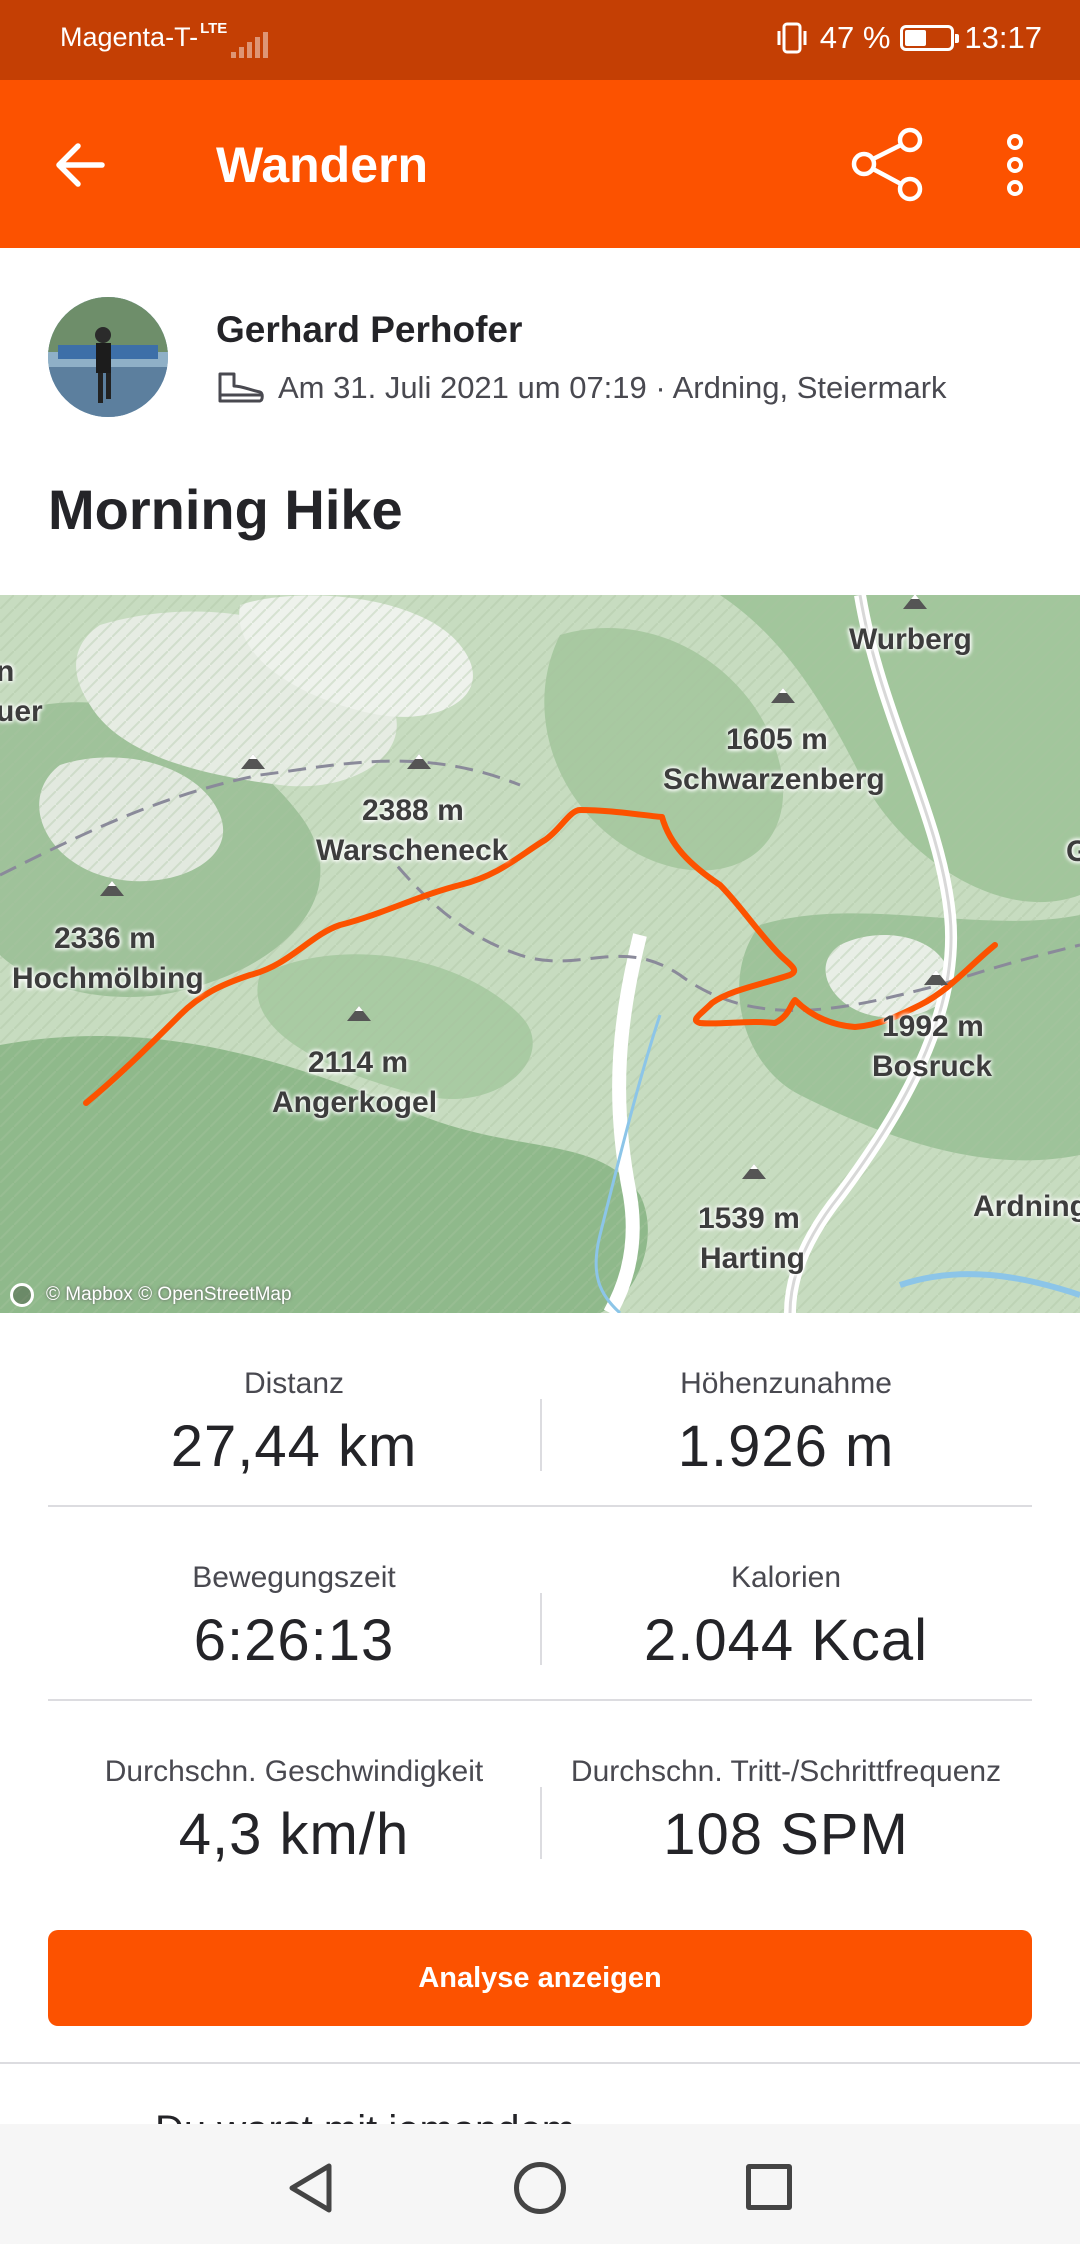 The width and height of the screenshot is (1080, 2244). Describe the element at coordinates (80, 165) in the screenshot. I see `arrow-left-icon` at that location.